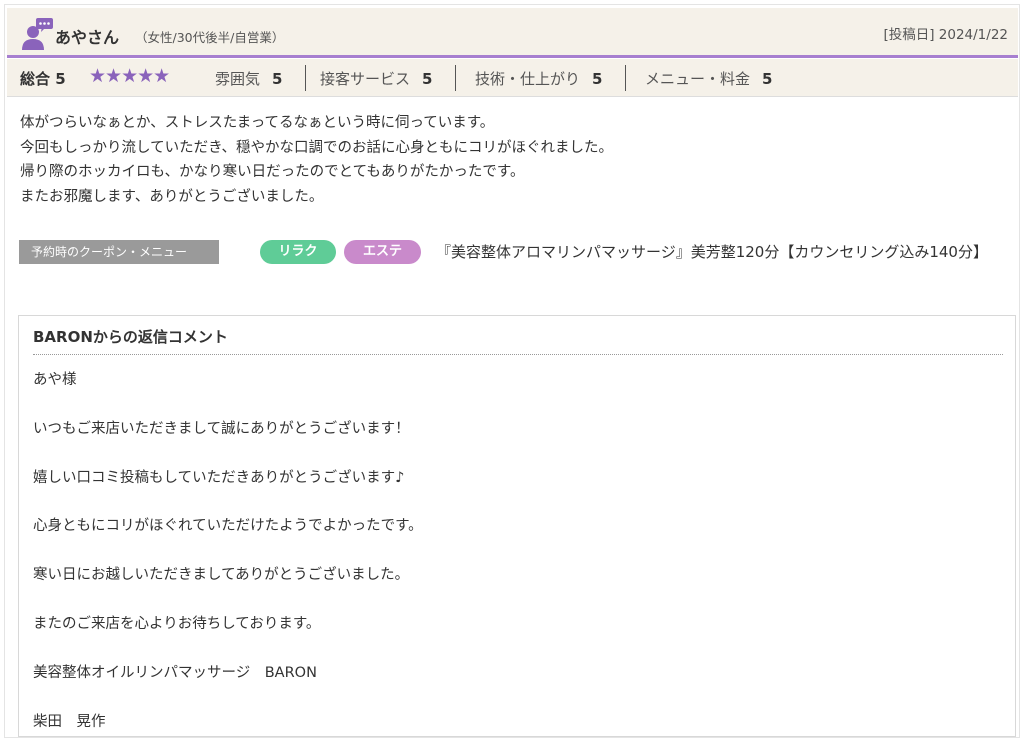  I want to click on coupon-label: 予約時のクーポン・メニュー, so click(119, 252).